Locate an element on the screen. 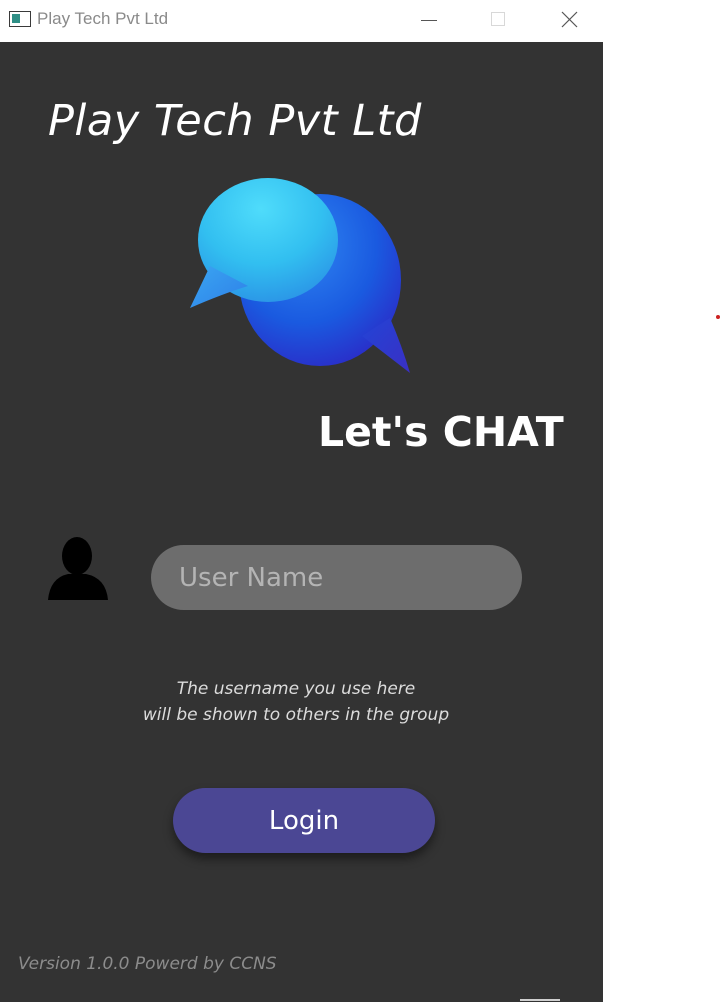 Image resolution: width=723 pixels, height=1002 pixels. window-title: Play Tech Pvt Ltd is located at coordinates (103, 18).